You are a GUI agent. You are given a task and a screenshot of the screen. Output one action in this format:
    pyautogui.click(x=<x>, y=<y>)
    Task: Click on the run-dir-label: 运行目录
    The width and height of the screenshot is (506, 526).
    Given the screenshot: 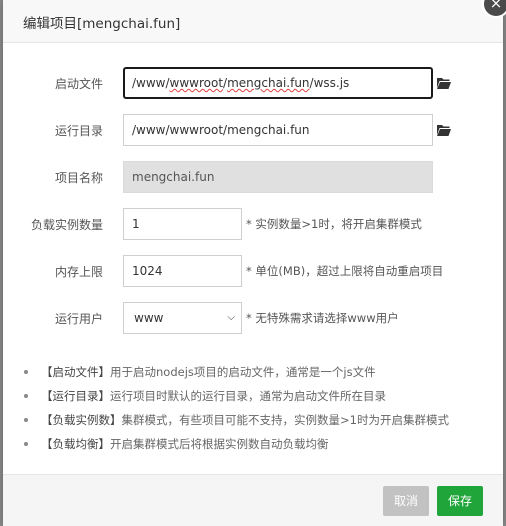 What is the action you would take?
    pyautogui.click(x=78, y=131)
    